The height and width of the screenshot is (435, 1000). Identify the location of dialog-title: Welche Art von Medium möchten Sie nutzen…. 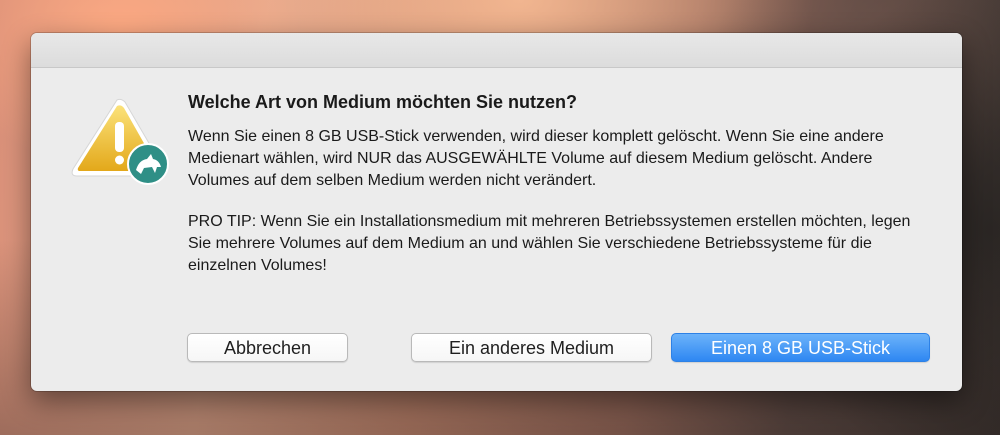
(383, 102).